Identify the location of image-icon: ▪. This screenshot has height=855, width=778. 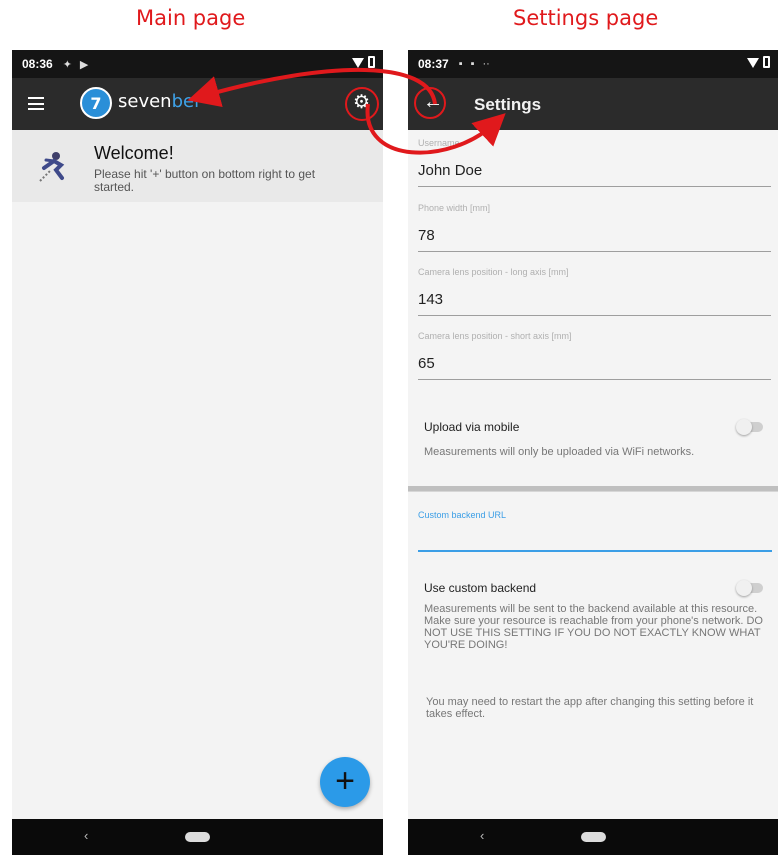
(460, 64).